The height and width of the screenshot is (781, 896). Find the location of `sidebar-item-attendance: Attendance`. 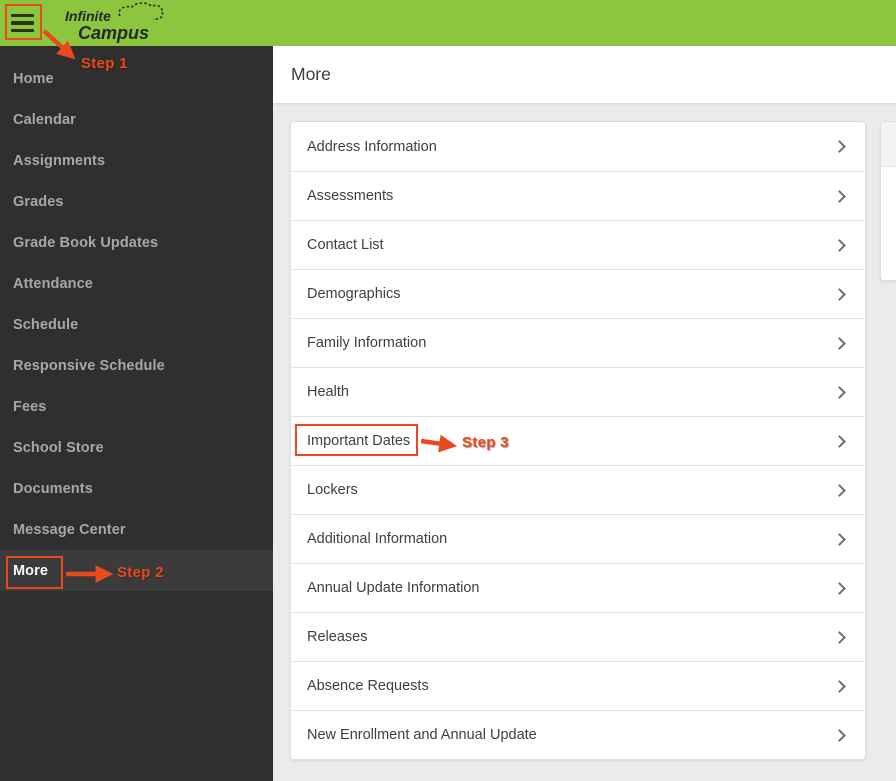

sidebar-item-attendance: Attendance is located at coordinates (136, 283).